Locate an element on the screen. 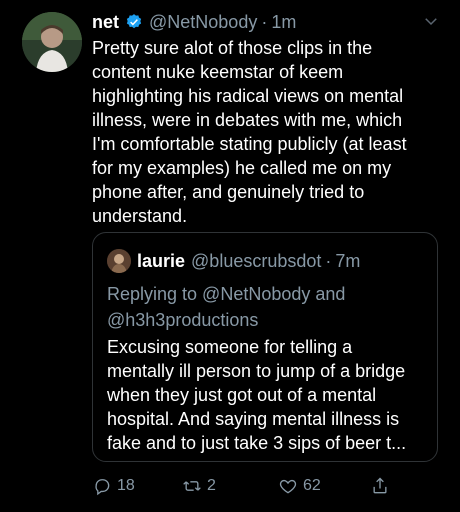  quoted-author-avatar-image is located at coordinates (119, 261).